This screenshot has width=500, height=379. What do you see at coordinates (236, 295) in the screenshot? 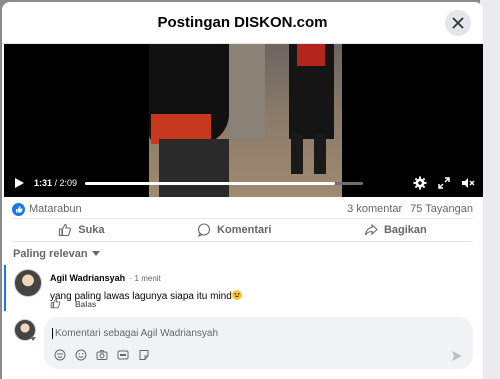
I see `grinning-emoji-icon` at bounding box center [236, 295].